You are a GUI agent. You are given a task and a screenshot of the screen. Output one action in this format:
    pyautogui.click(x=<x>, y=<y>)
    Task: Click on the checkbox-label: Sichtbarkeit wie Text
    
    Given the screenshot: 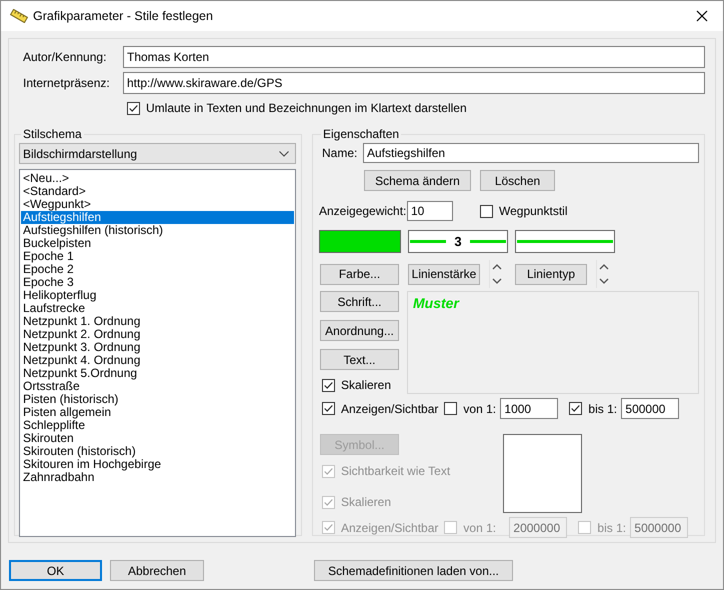 What is the action you would take?
    pyautogui.click(x=395, y=471)
    